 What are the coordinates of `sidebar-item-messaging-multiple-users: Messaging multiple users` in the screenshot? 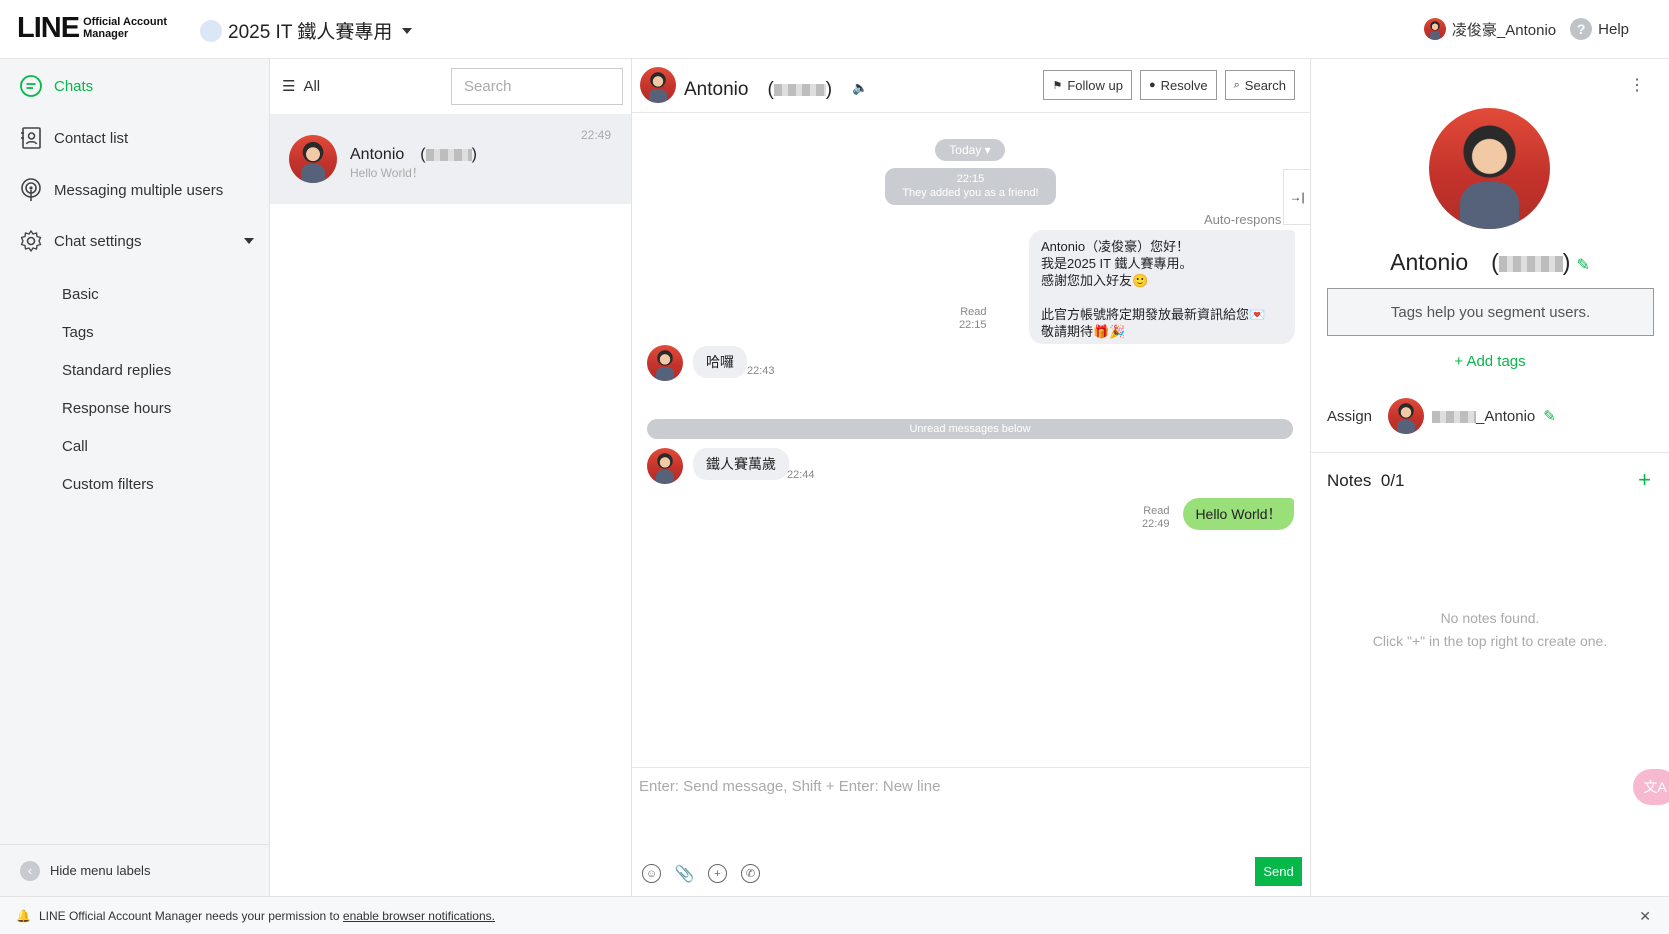 It's located at (120, 190).